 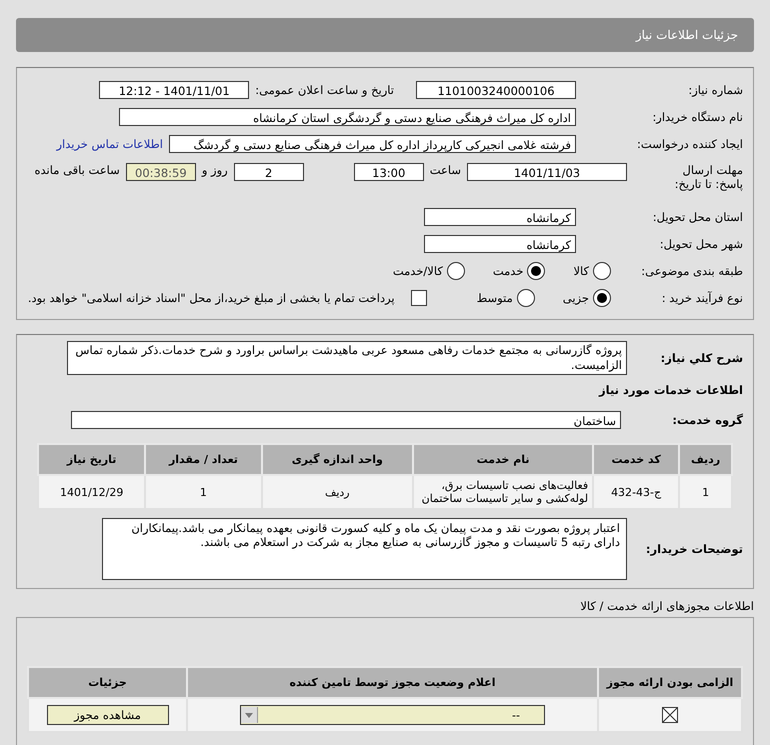 What do you see at coordinates (107, 715) in the screenshot?
I see `view-license-button: مشاهده مجوز` at bounding box center [107, 715].